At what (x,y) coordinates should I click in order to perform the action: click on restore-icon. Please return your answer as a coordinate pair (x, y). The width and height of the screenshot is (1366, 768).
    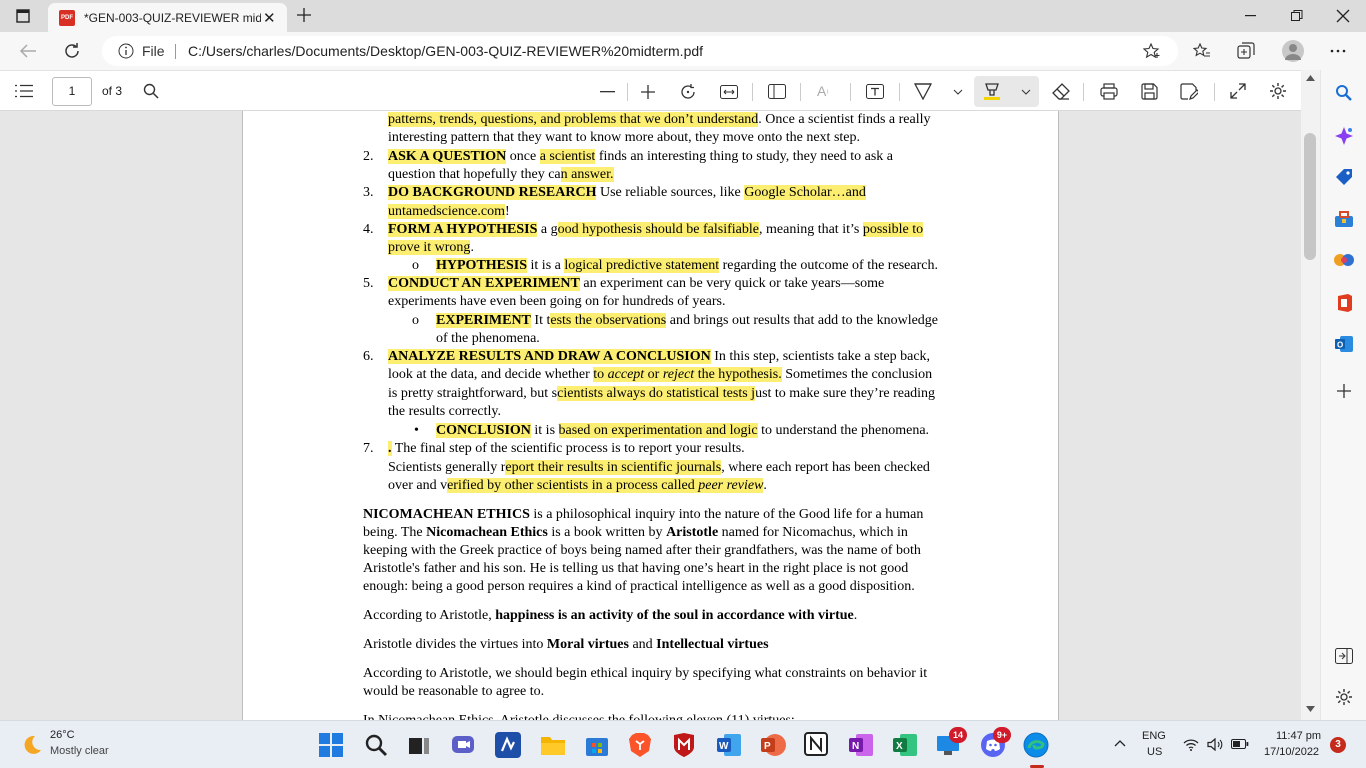
    Looking at the image, I should click on (1297, 16).